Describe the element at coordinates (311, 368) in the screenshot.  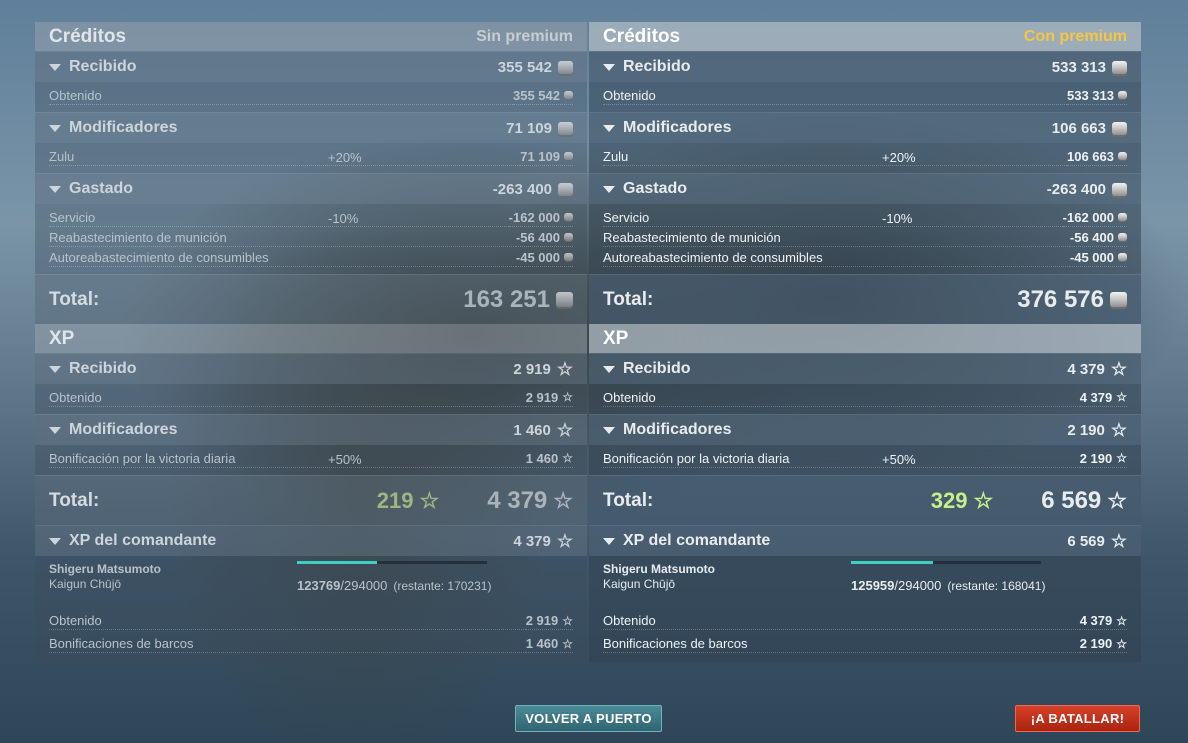
I see `xp-received-section: Recibido 2 919 ☆` at that location.